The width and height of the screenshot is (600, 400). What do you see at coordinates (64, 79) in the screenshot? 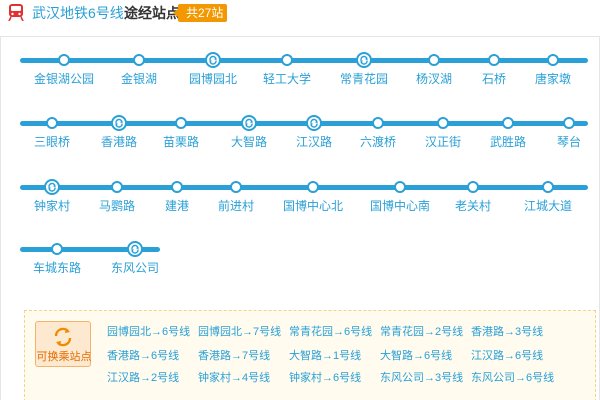
I see `station-label: 金银湖公园` at bounding box center [64, 79].